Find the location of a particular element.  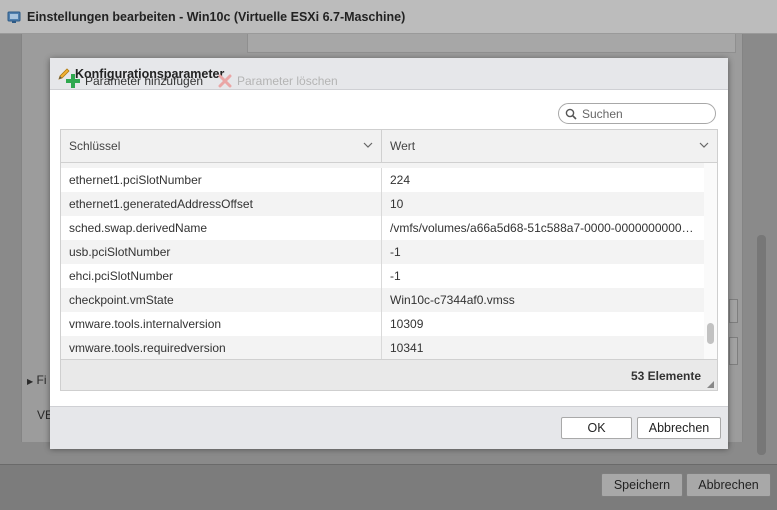

row-key: ethernet1.generatedAddressOffset is located at coordinates (221, 204).